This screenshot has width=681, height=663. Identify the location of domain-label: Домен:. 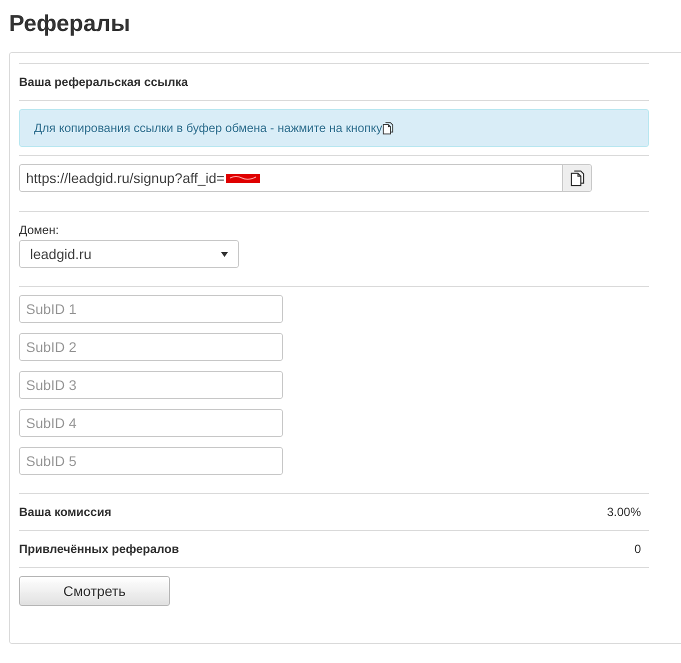
(39, 230).